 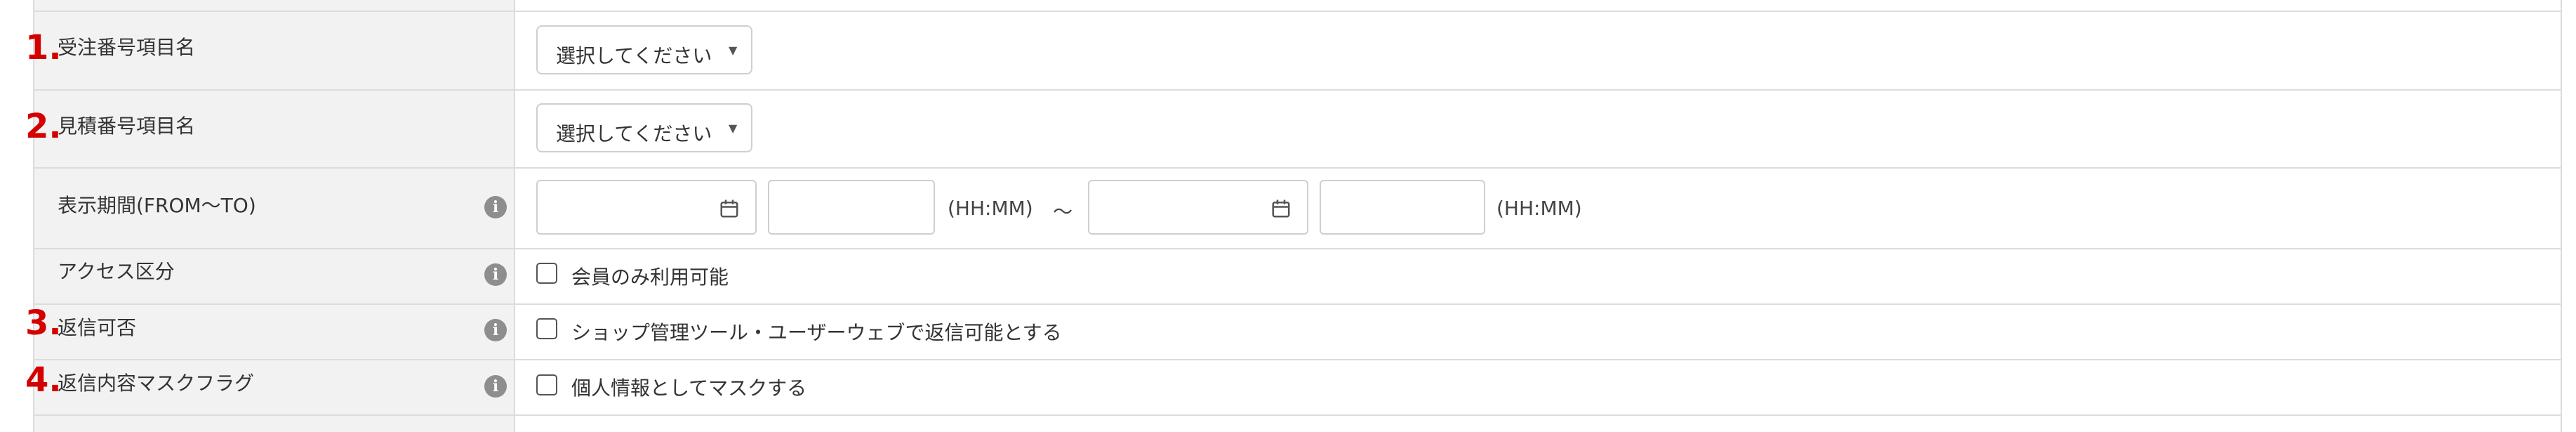 What do you see at coordinates (1403, 207) in the screenshot?
I see `to-time-input` at bounding box center [1403, 207].